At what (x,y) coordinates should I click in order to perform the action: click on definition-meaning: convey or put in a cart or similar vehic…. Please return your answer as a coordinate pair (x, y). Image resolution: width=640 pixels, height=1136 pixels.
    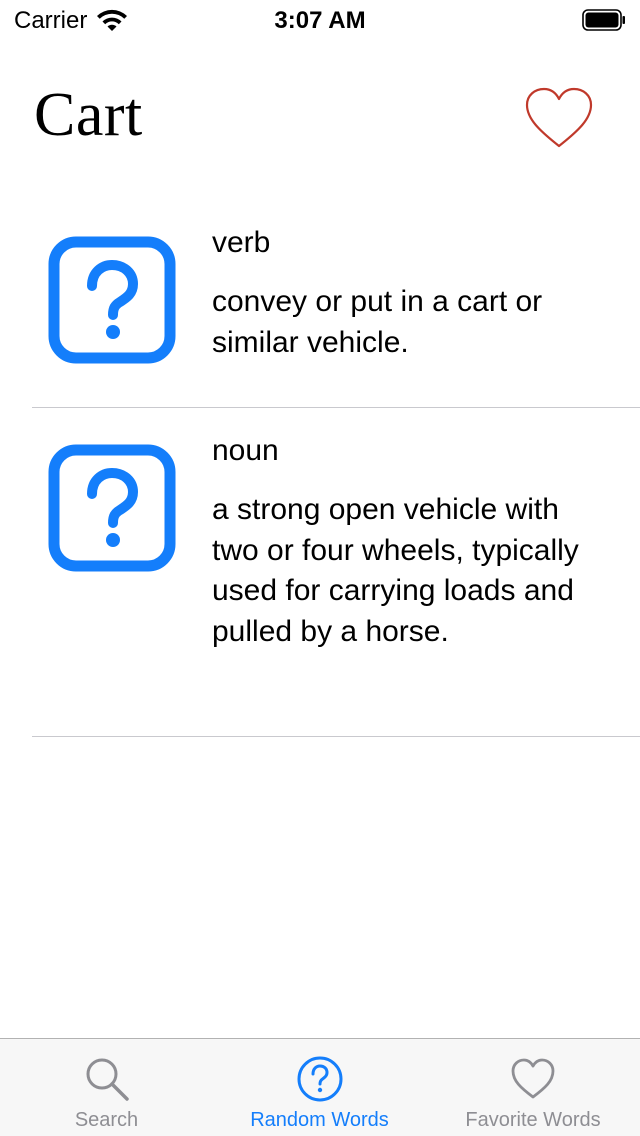
    Looking at the image, I should click on (377, 322).